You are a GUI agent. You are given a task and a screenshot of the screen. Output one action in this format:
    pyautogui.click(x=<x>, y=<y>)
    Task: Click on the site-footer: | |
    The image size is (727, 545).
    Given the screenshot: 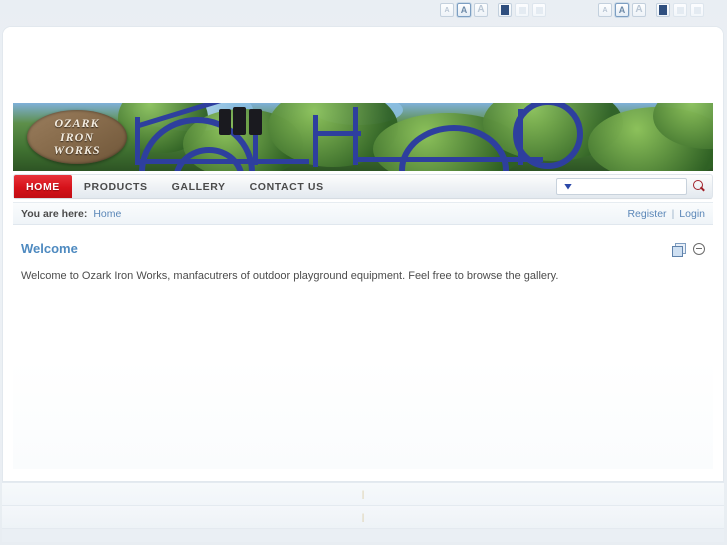 What is the action you would take?
    pyautogui.click(x=363, y=512)
    